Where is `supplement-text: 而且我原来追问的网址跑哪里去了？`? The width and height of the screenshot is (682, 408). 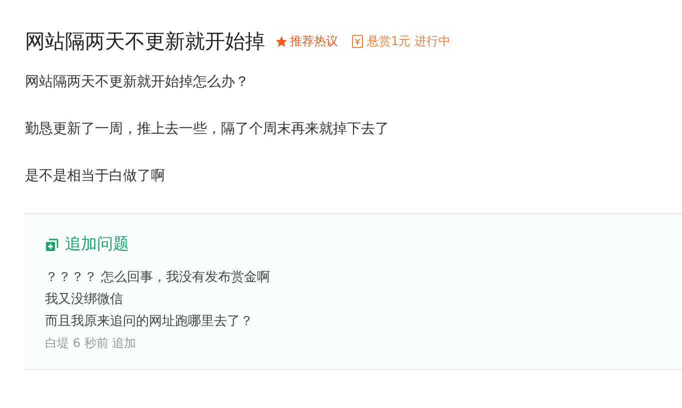
supplement-text: 而且我原来追问的网址跑哪里去了？ is located at coordinates (149, 322).